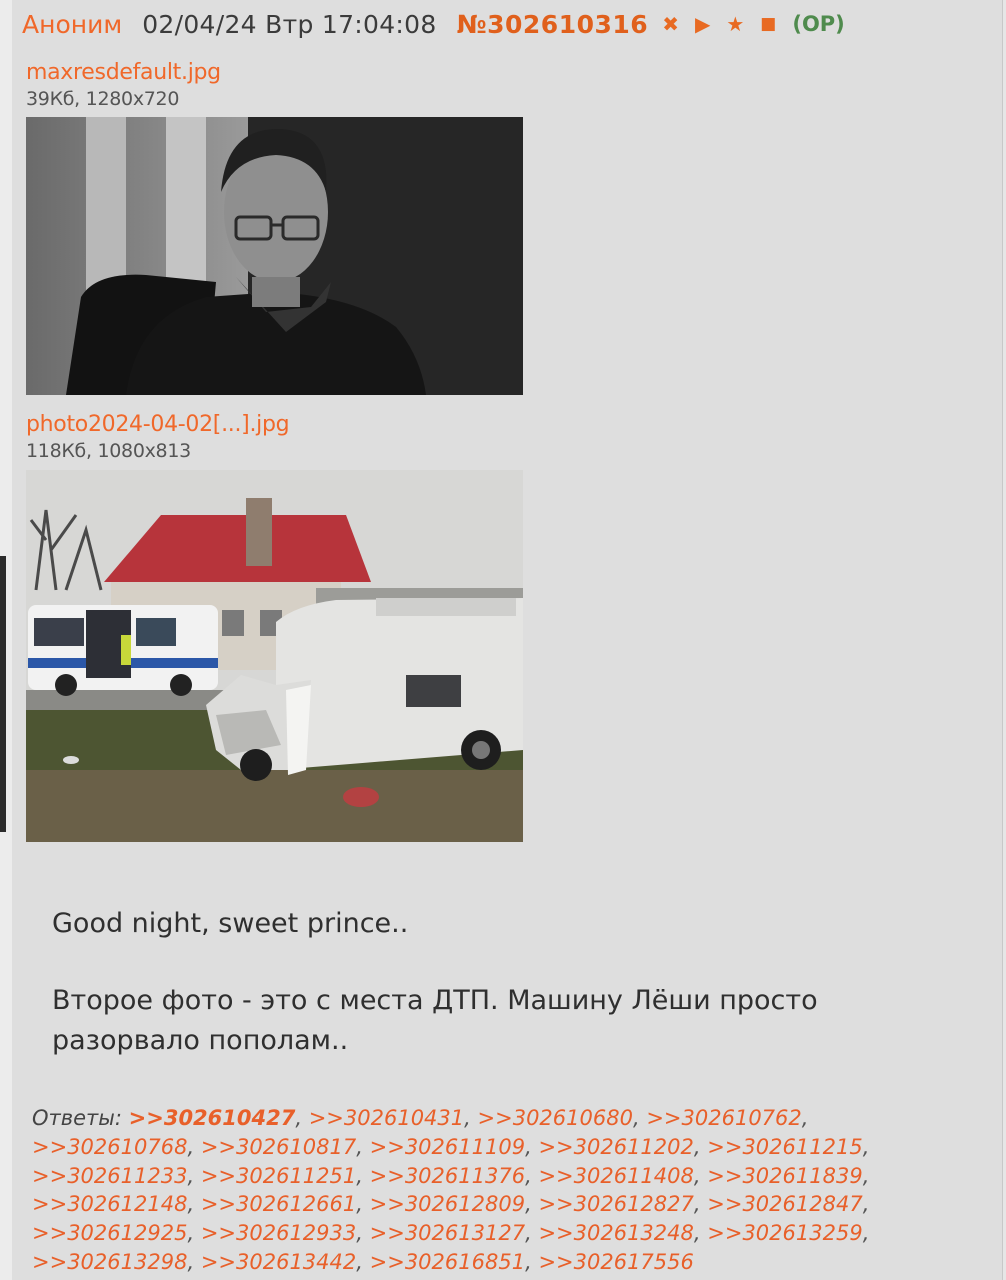 The height and width of the screenshot is (1280, 1006). I want to click on reply-link: >>302613127, so click(447, 1233).